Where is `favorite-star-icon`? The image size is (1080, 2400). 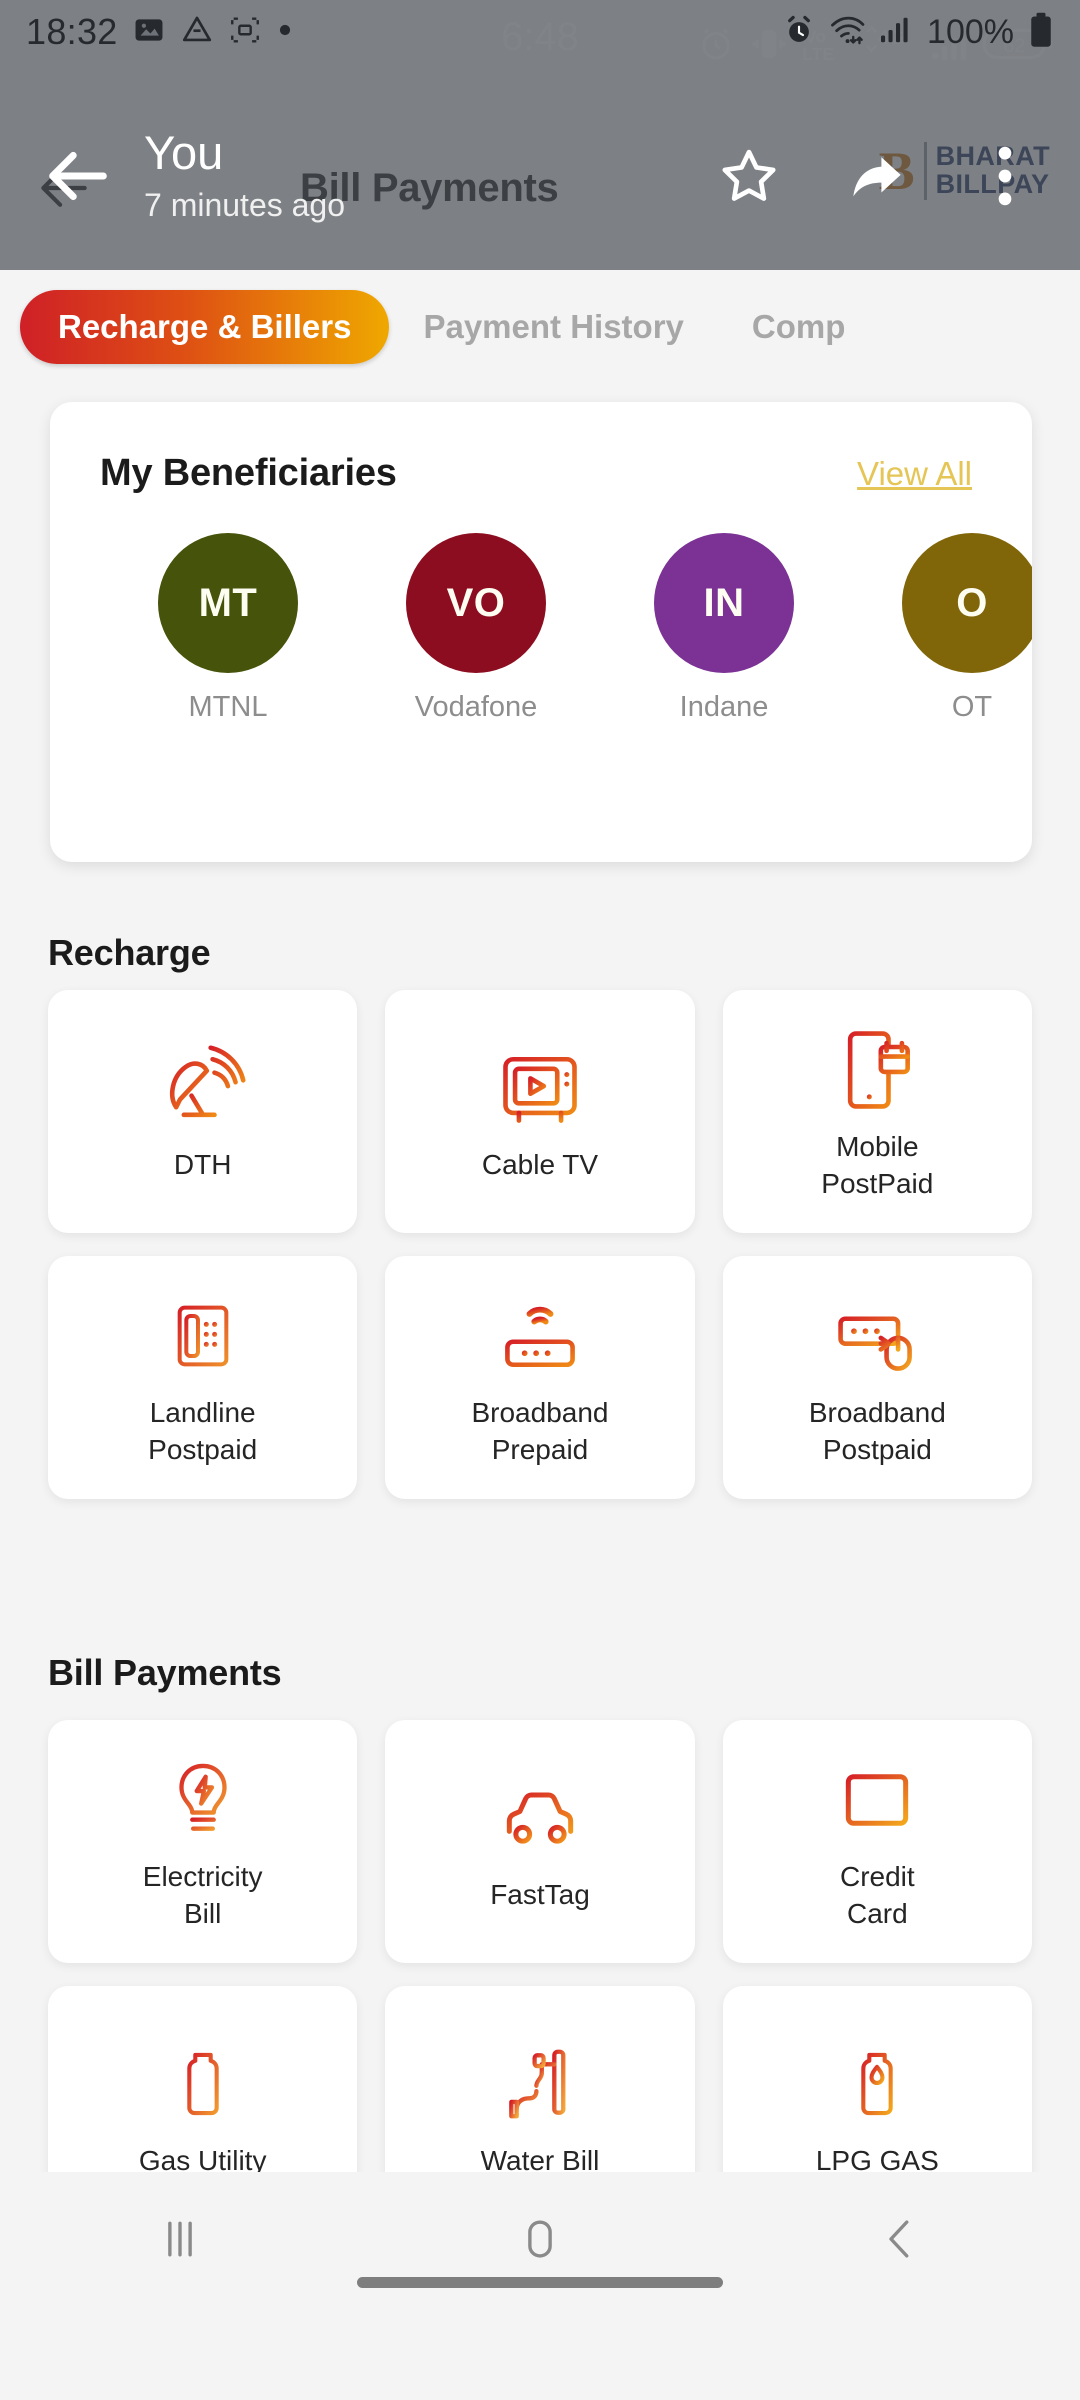 favorite-star-icon is located at coordinates (749, 176).